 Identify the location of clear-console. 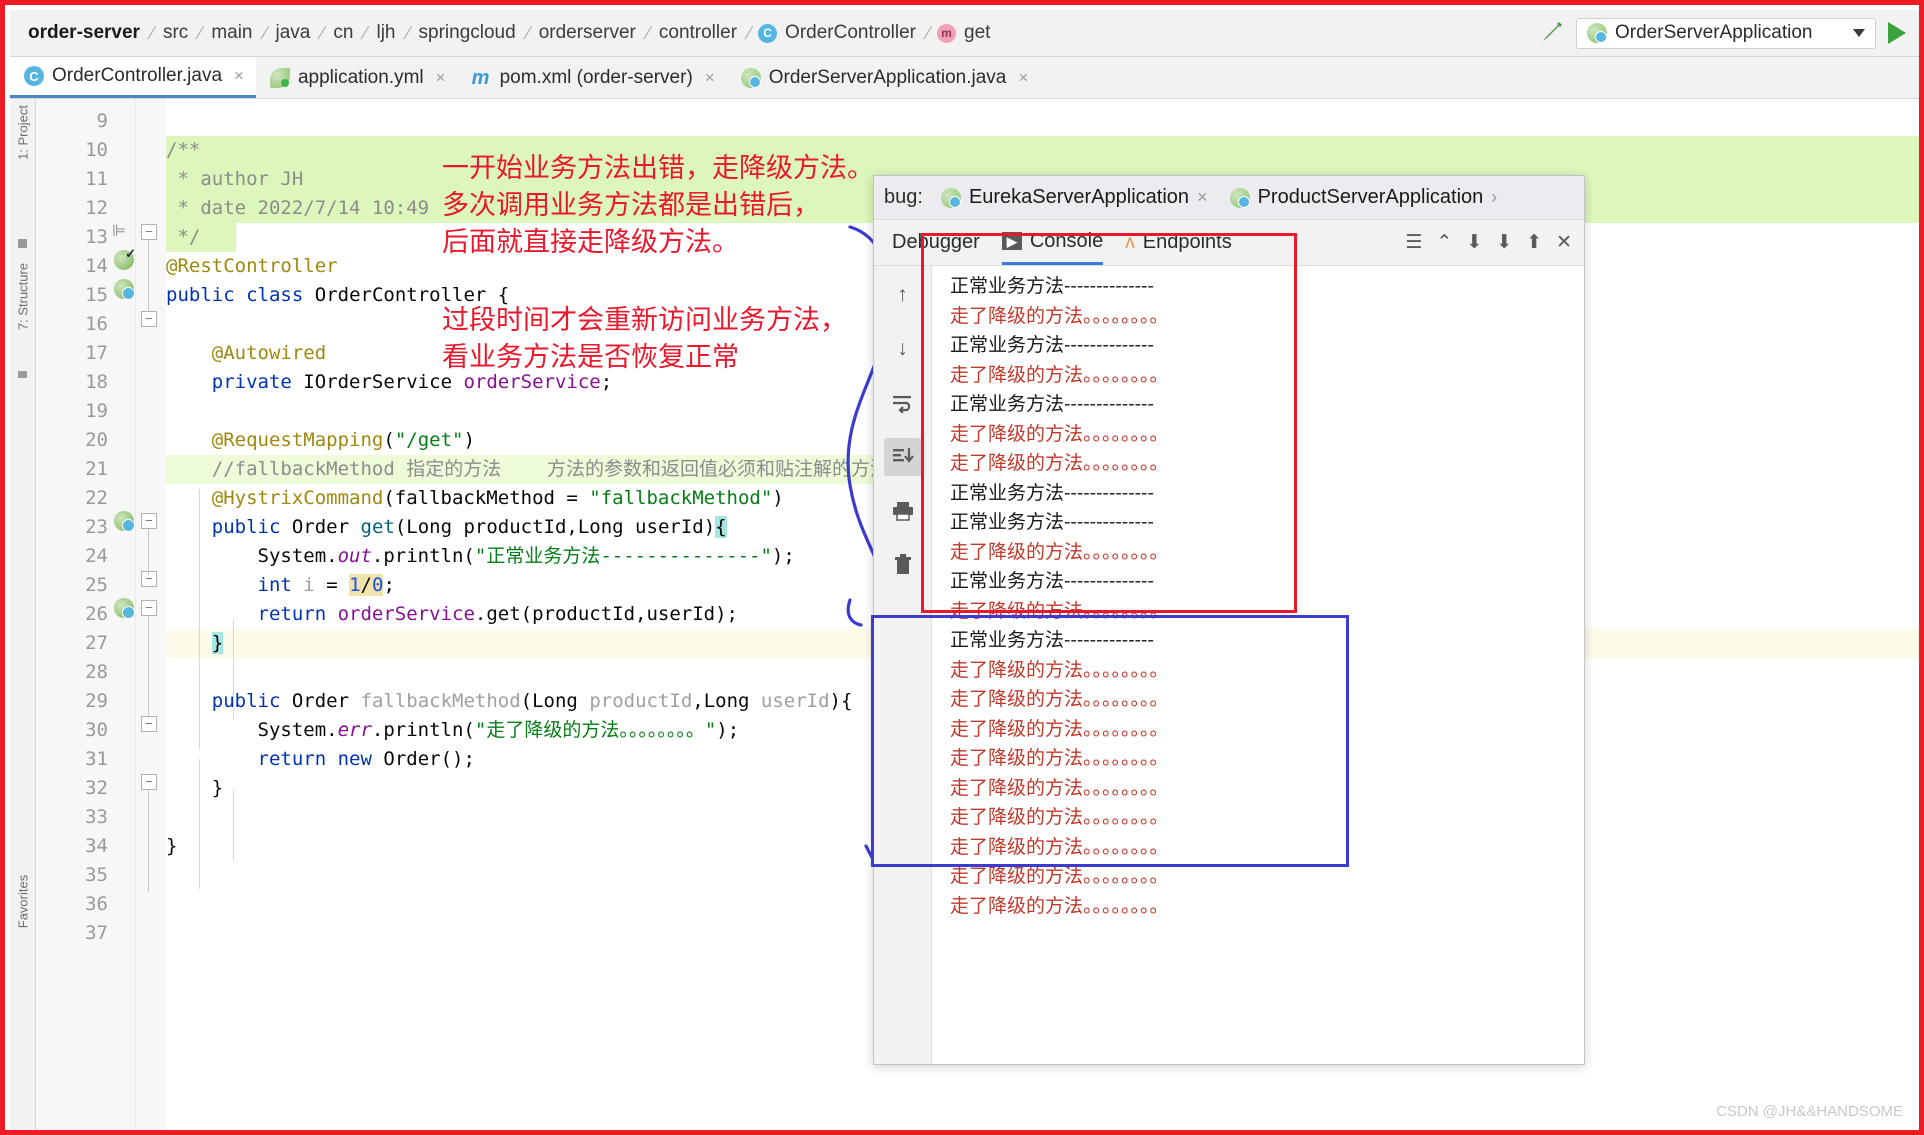
(903, 565).